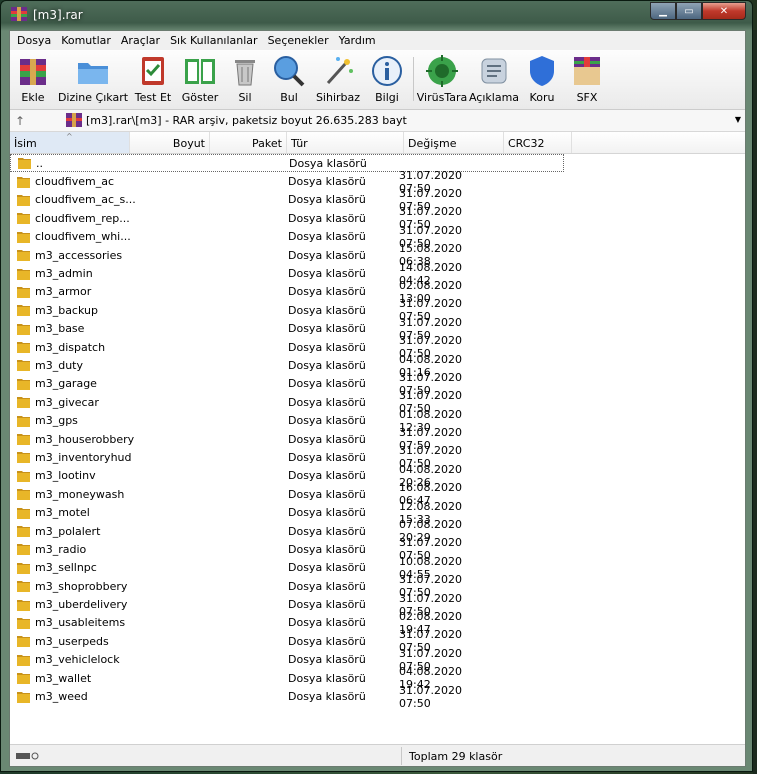 The image size is (757, 774). Describe the element at coordinates (214, 40) in the screenshot. I see `menu-sik-kullanilanlar: Sık Kullanılanlar` at that location.